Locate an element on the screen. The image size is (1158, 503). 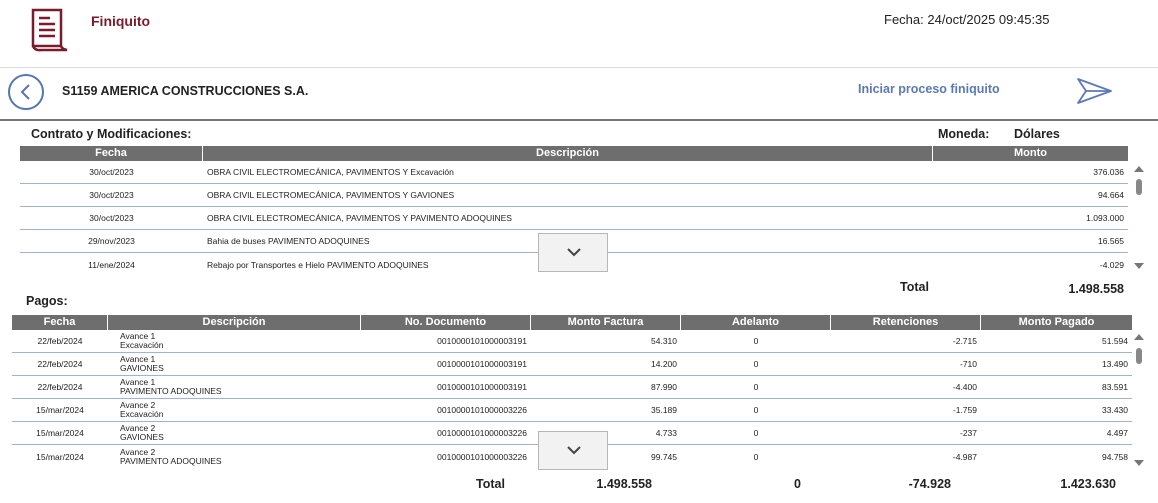
cell-monto-pagado: 51.594 is located at coordinates (1115, 341).